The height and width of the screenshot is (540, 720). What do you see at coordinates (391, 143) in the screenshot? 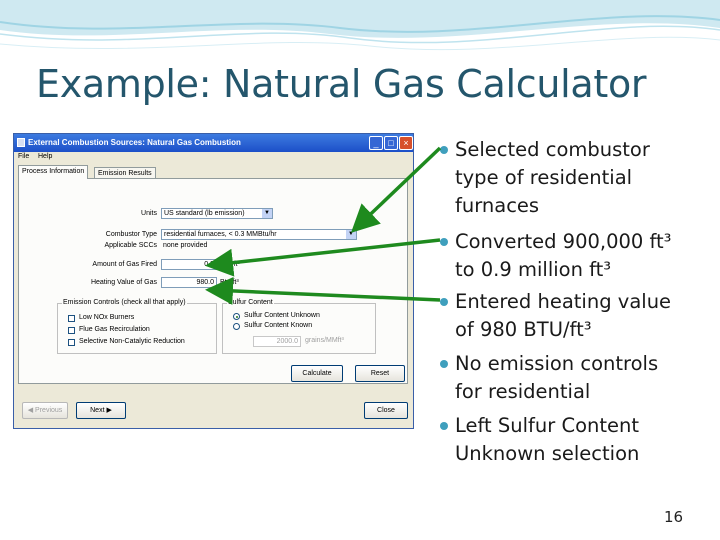
I see `maximize-icon: □` at bounding box center [391, 143].